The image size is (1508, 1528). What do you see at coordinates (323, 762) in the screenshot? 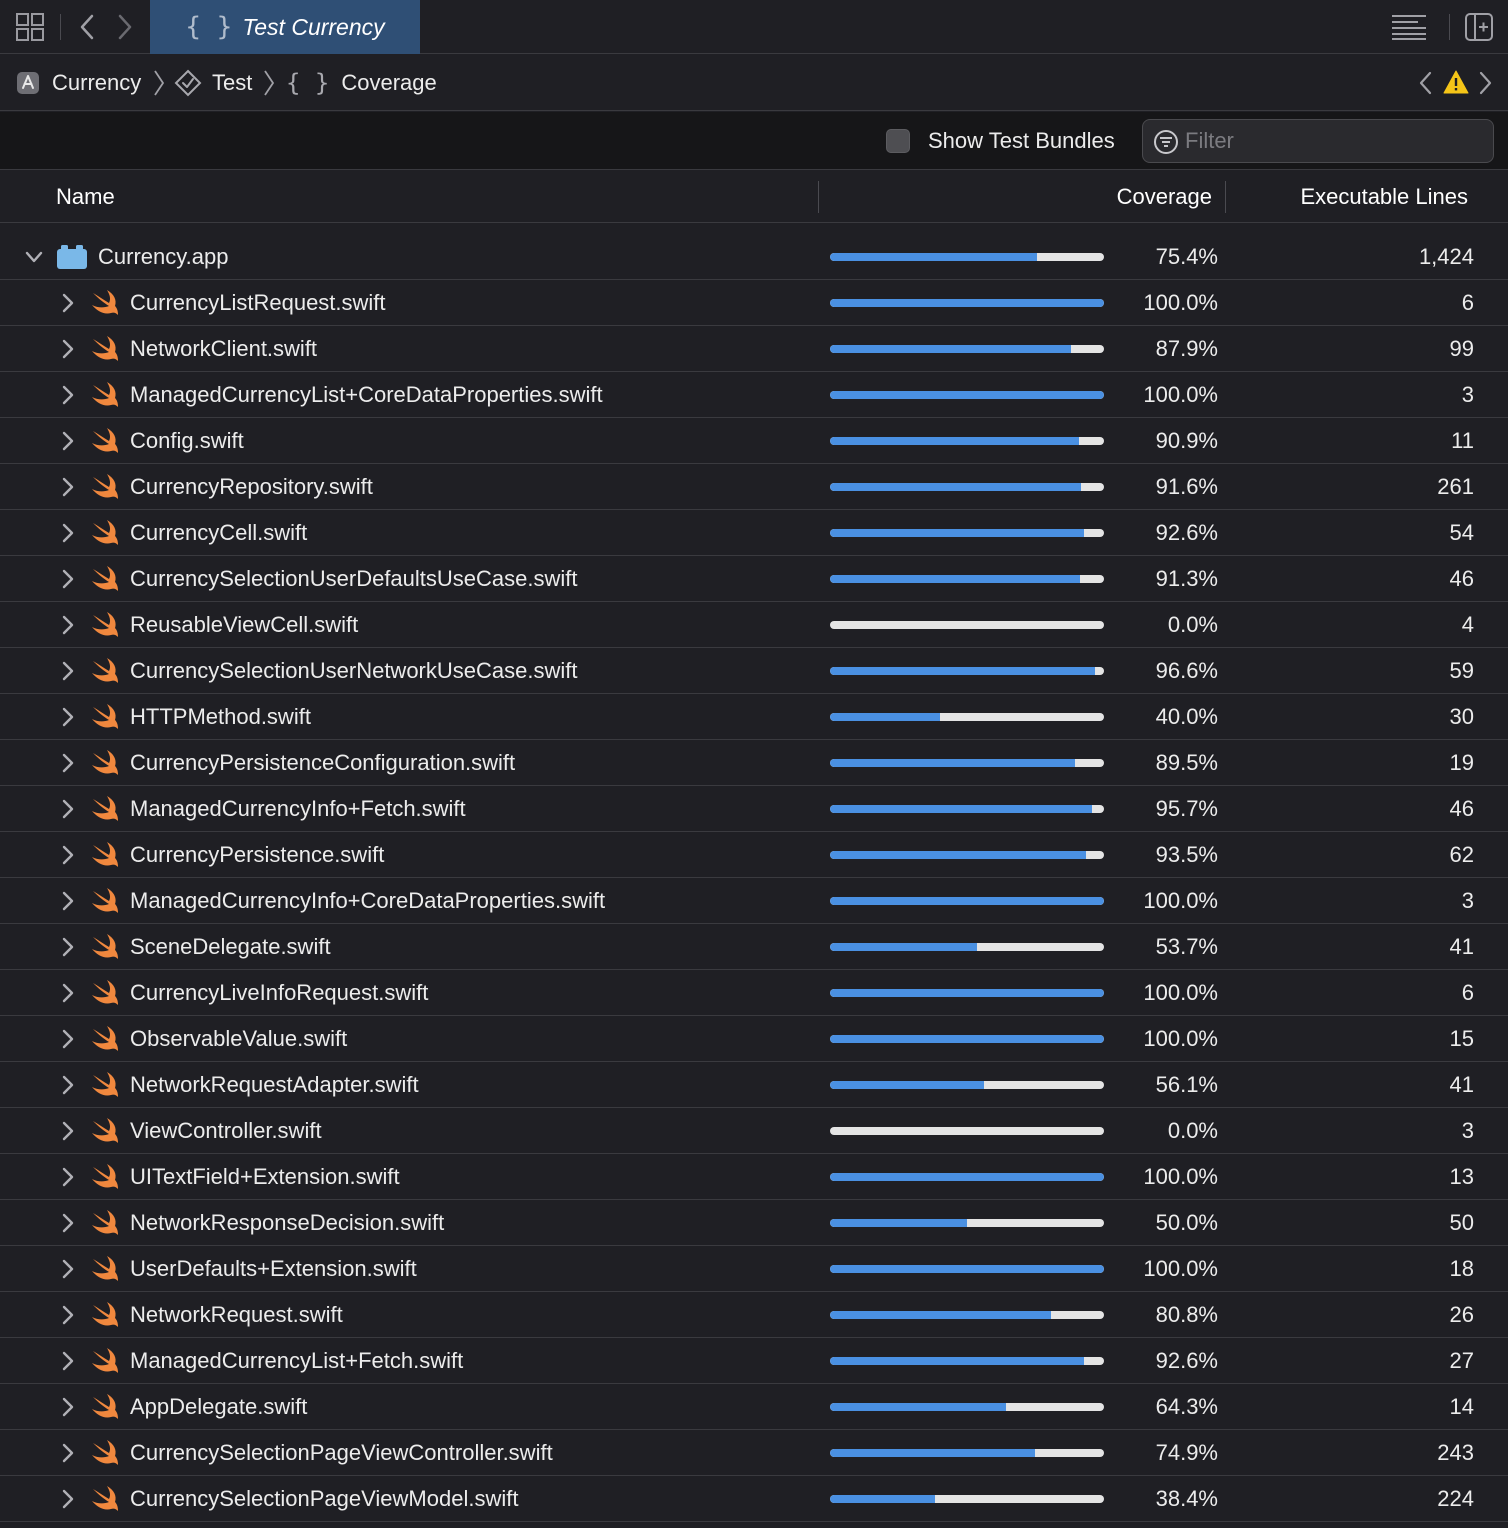
I see `file-name: CurrencyPersistenceConfiguration.swift` at bounding box center [323, 762].